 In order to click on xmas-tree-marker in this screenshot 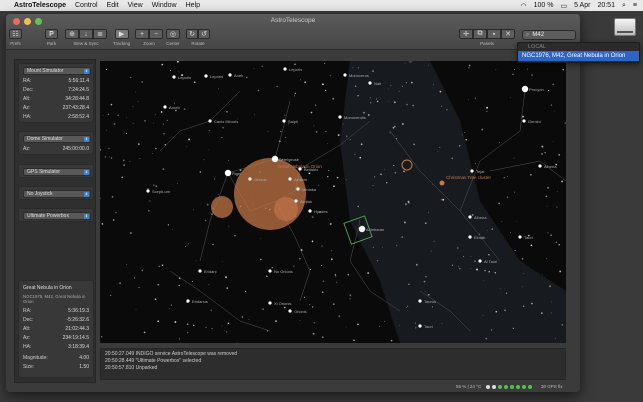, I will do `click(442, 183)`.